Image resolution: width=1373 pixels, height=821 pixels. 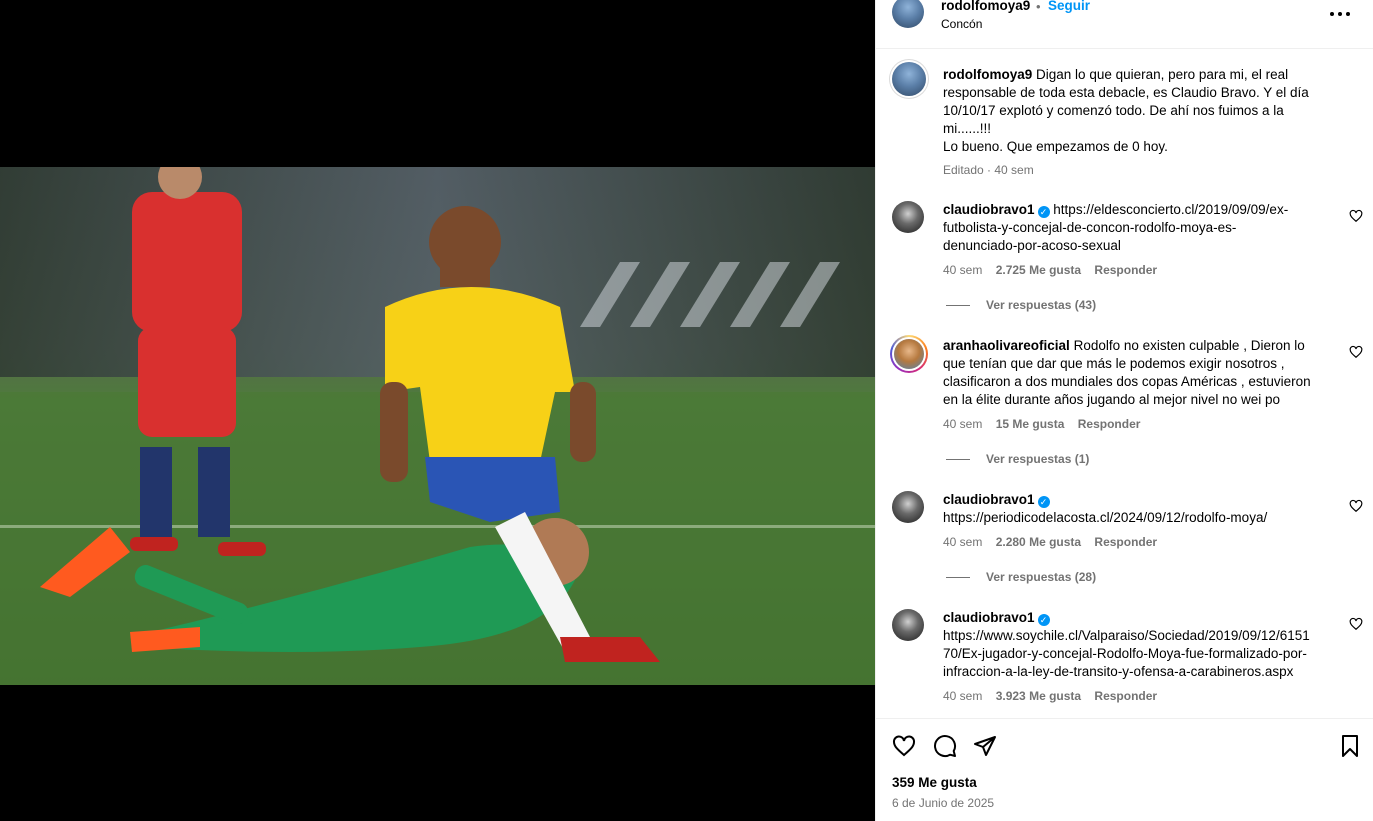 What do you see at coordinates (1350, 746) in the screenshot?
I see `bookmark-icon` at bounding box center [1350, 746].